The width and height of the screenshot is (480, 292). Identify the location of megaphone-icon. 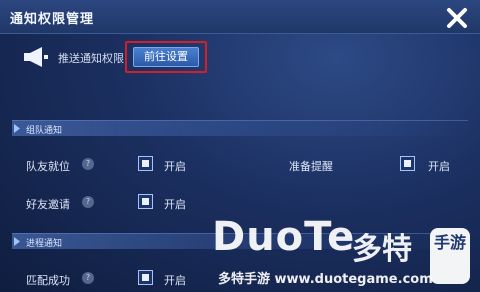
(36, 57).